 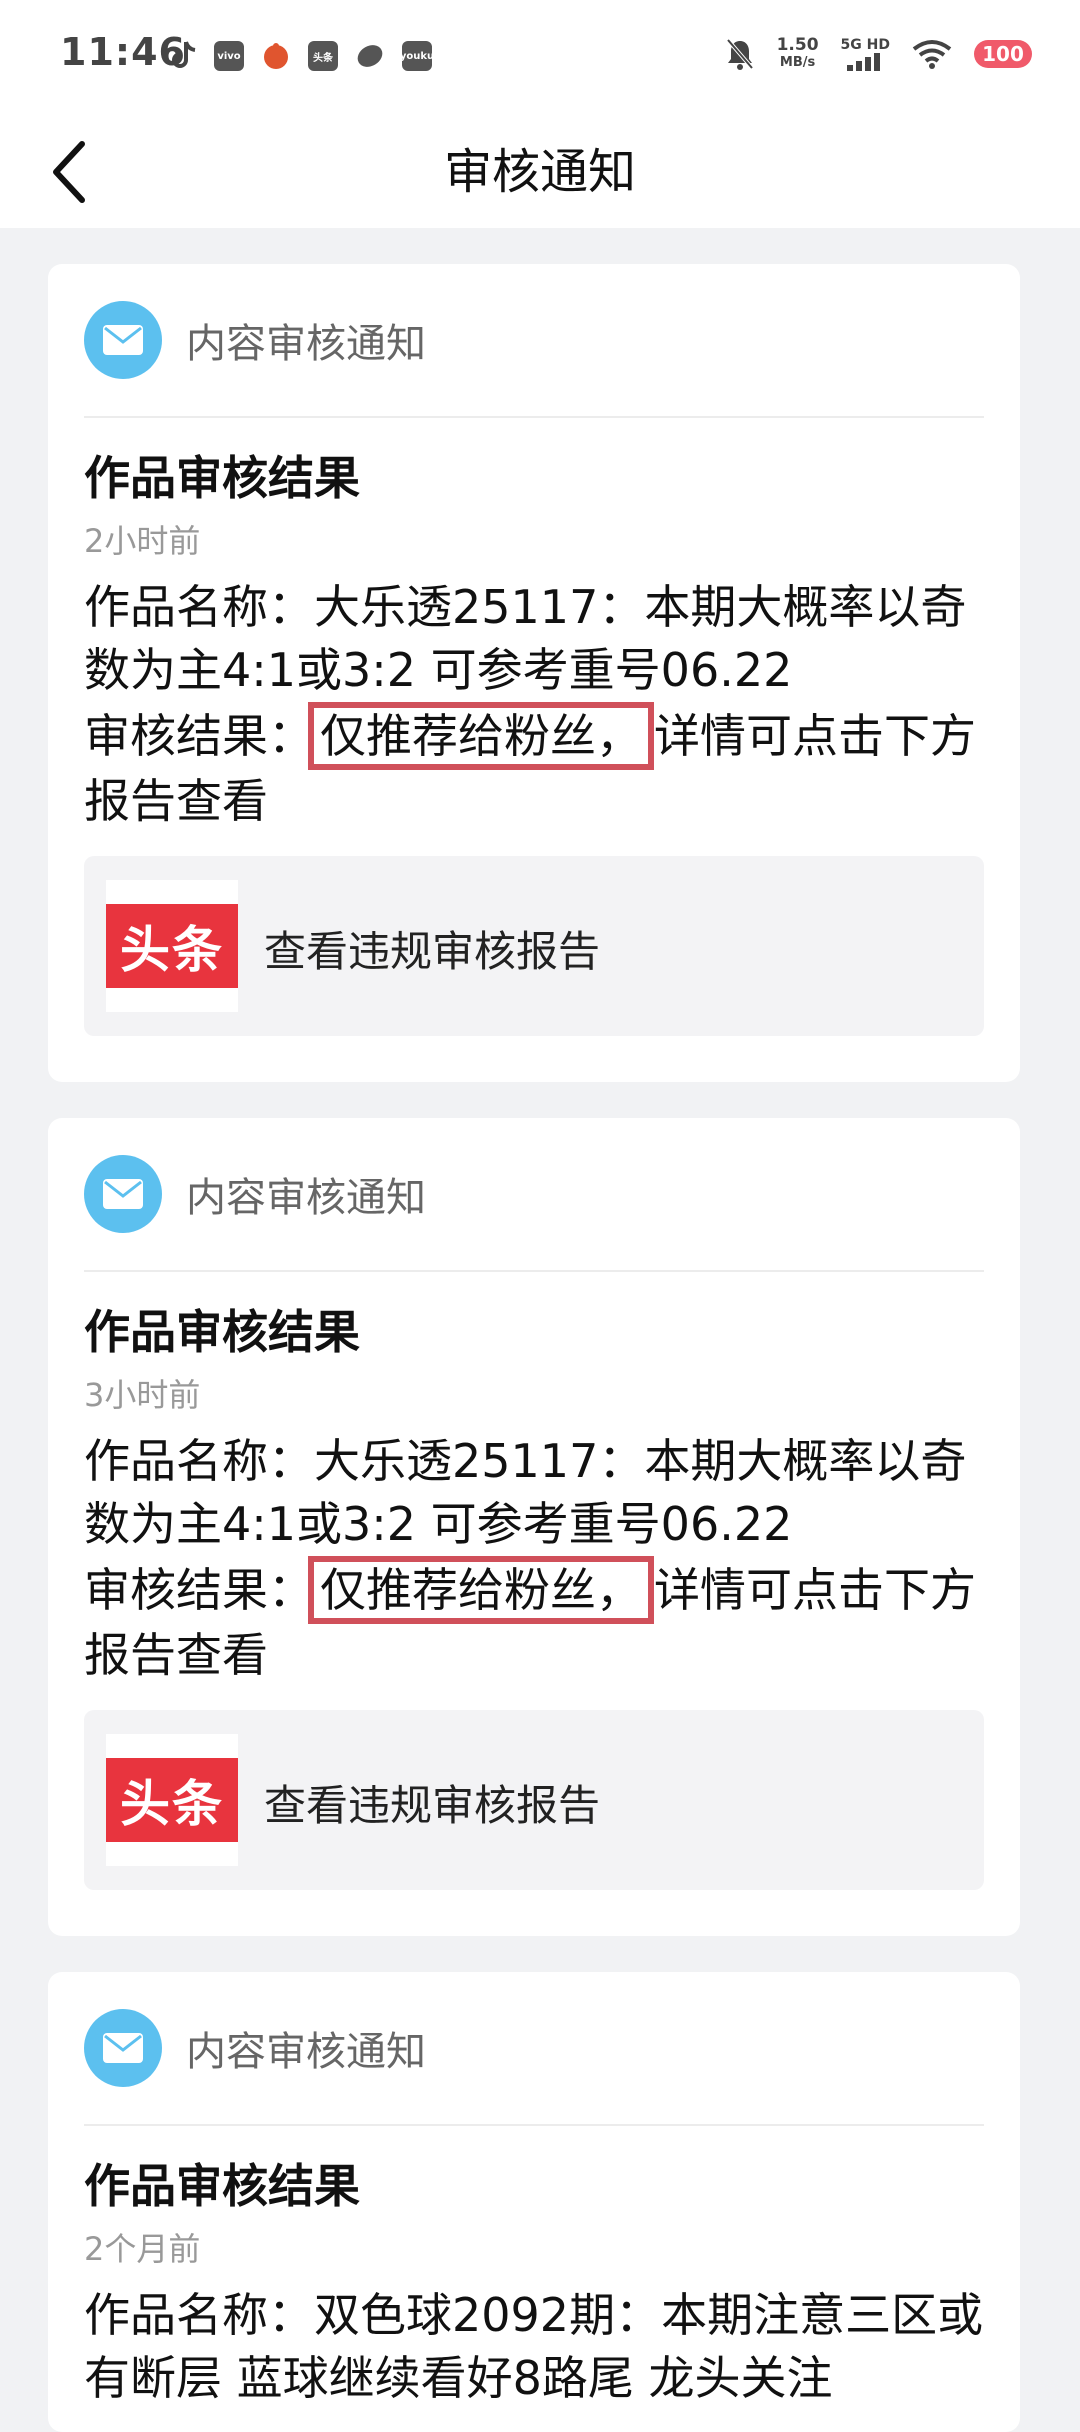 What do you see at coordinates (276, 56) in the screenshot?
I see `game-app-icon` at bounding box center [276, 56].